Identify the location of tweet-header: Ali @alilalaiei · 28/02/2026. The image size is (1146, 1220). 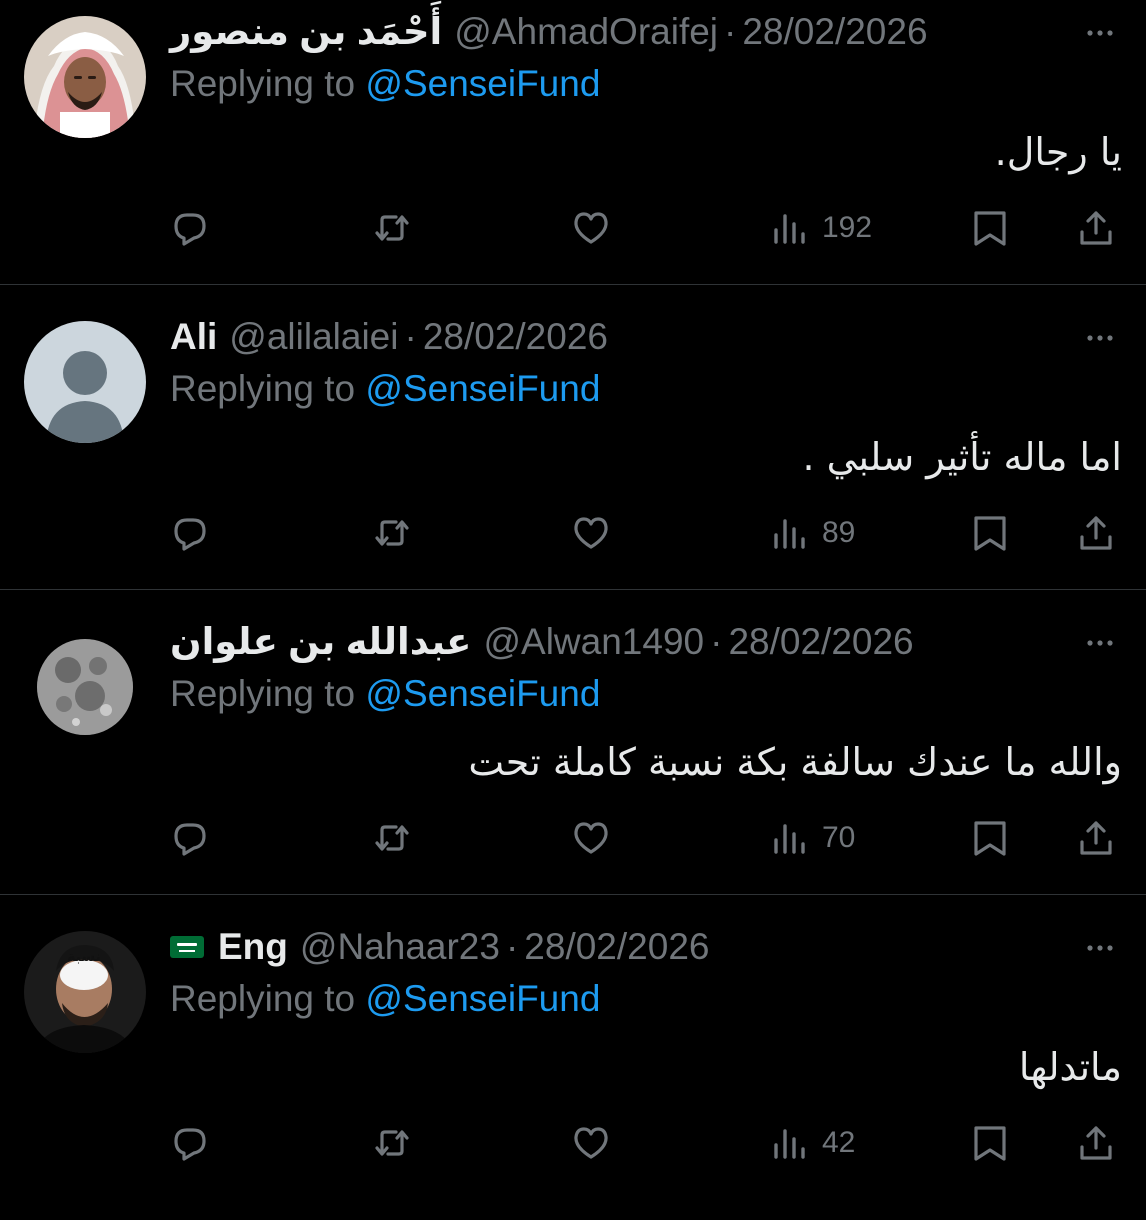
(389, 337).